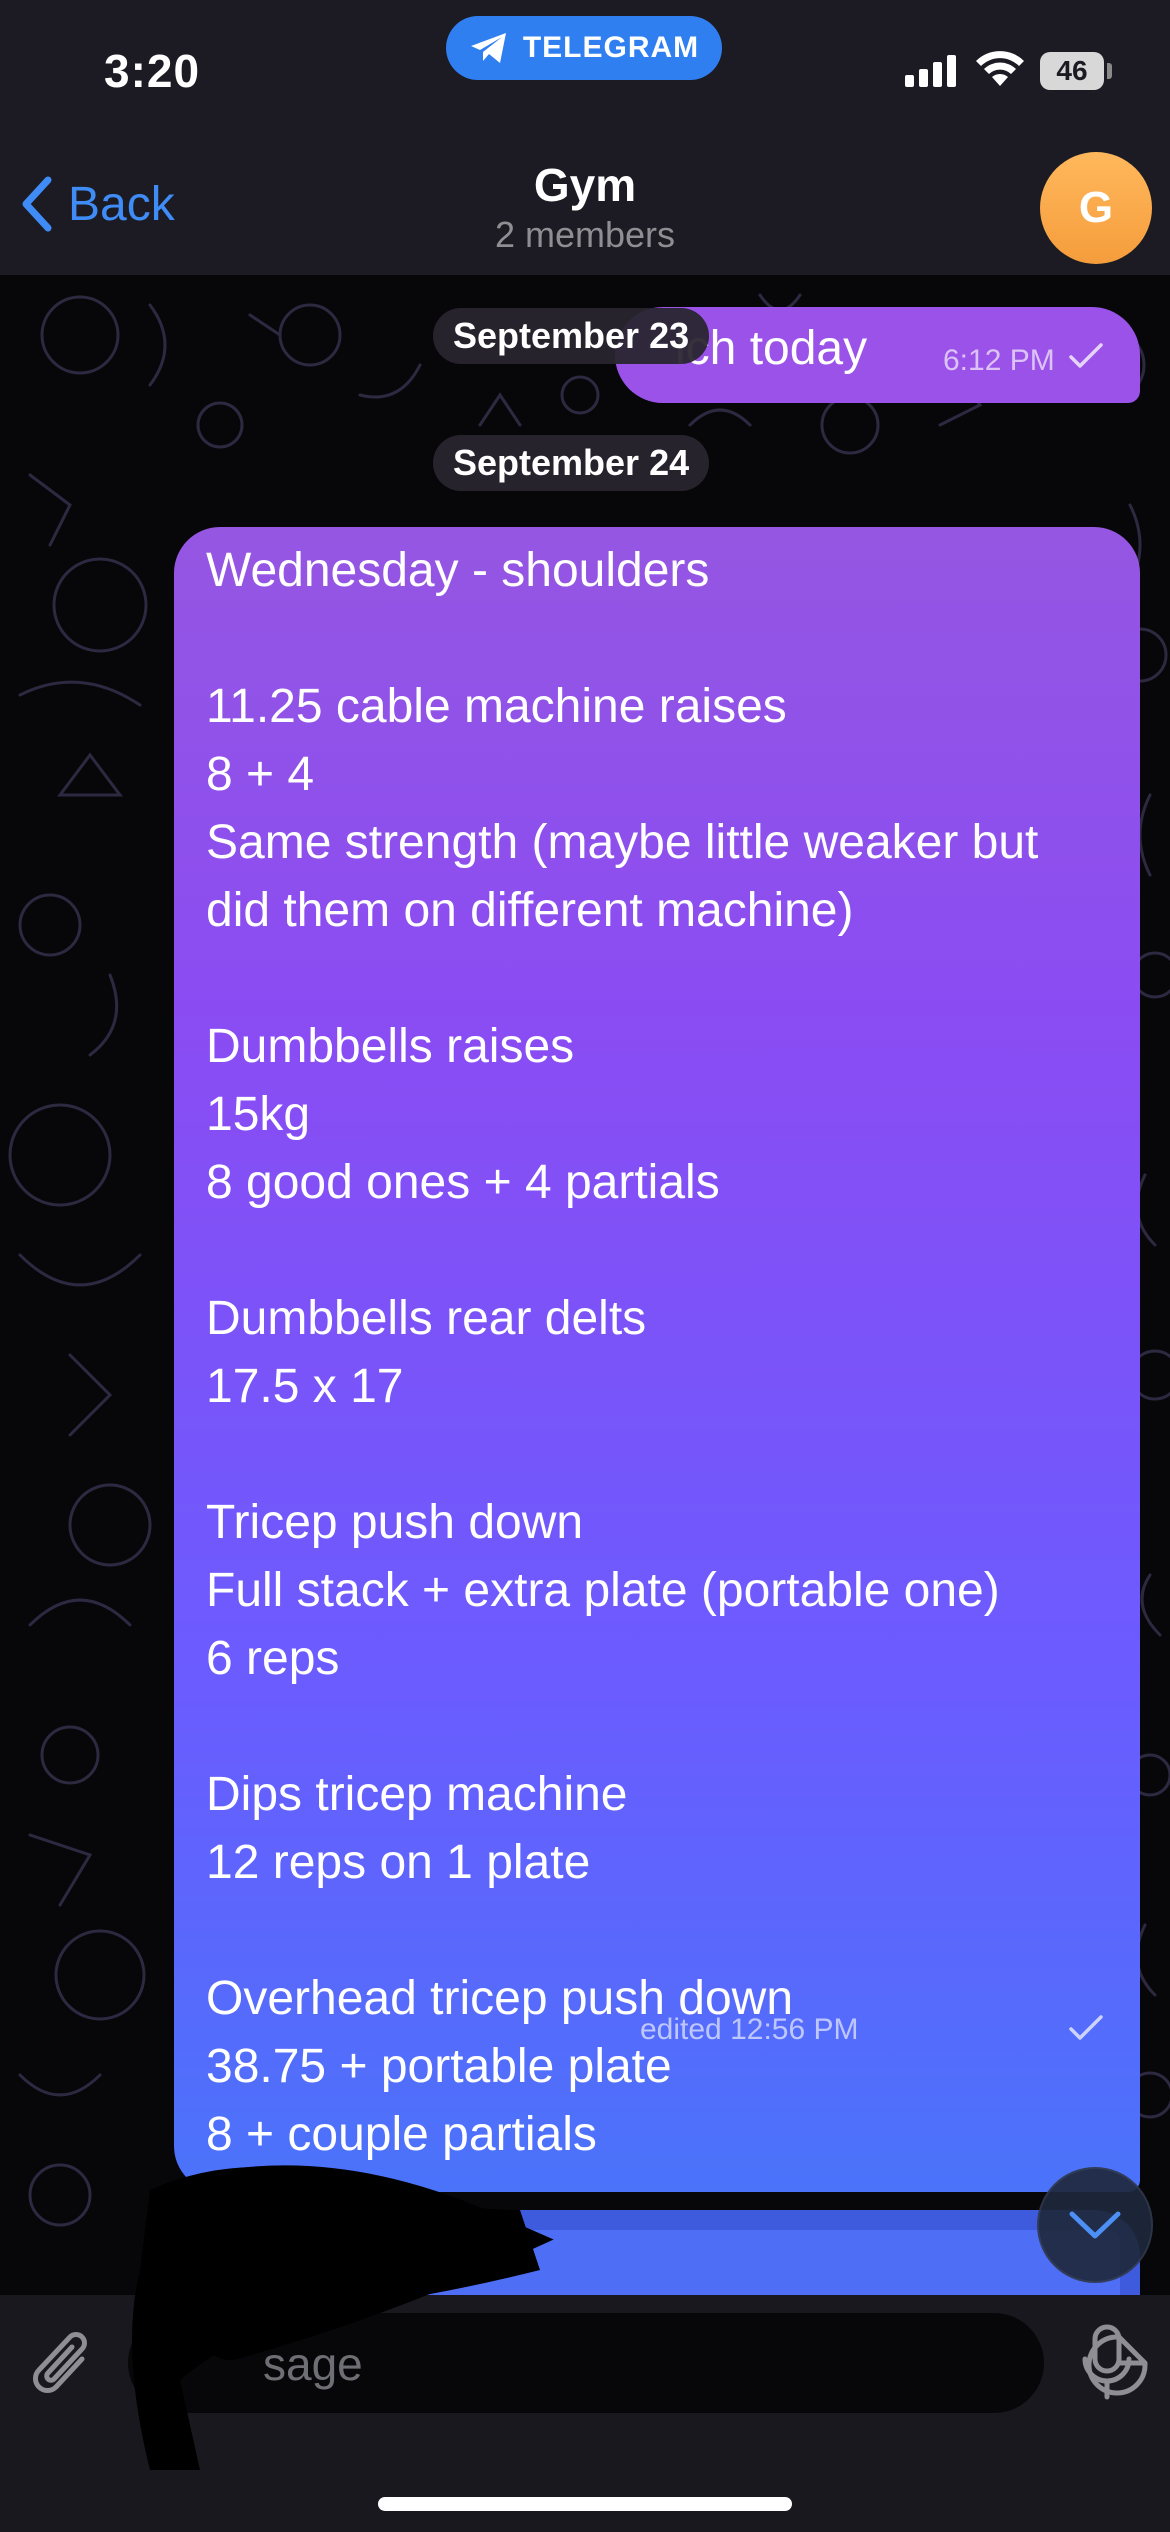 This screenshot has width=1170, height=2532. What do you see at coordinates (260, 774) in the screenshot?
I see `message-line: 8 + 4` at bounding box center [260, 774].